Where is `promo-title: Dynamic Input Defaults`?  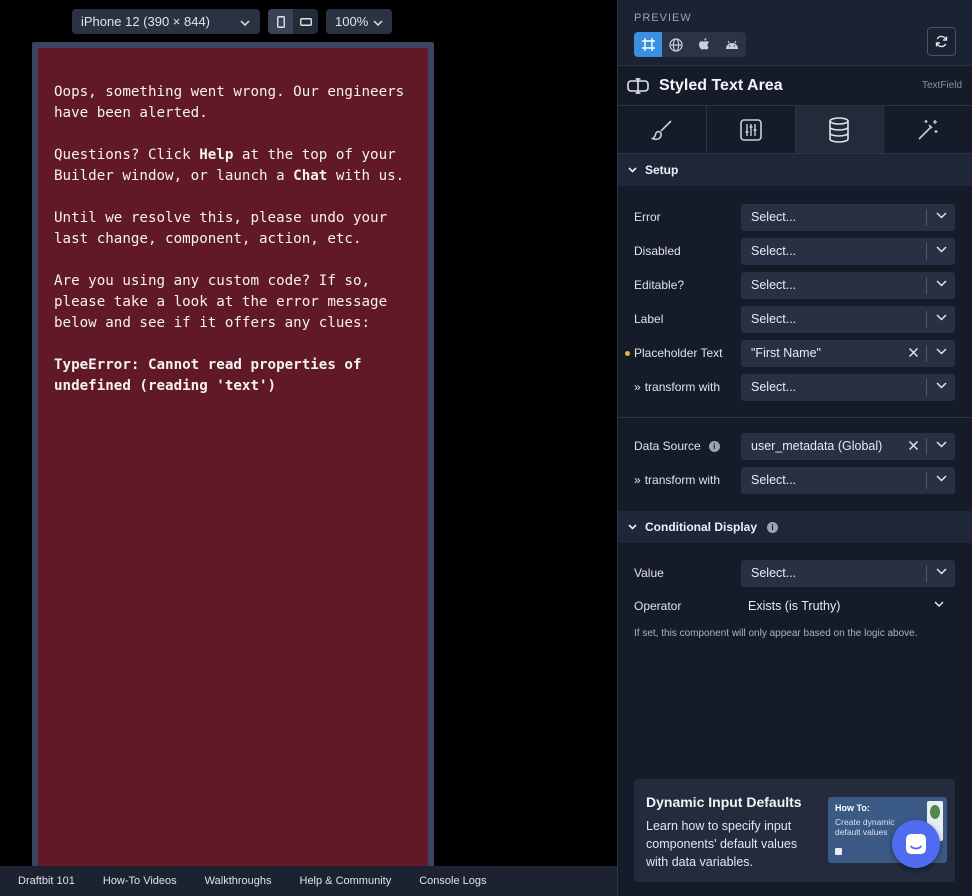 promo-title: Dynamic Input Defaults is located at coordinates (724, 802).